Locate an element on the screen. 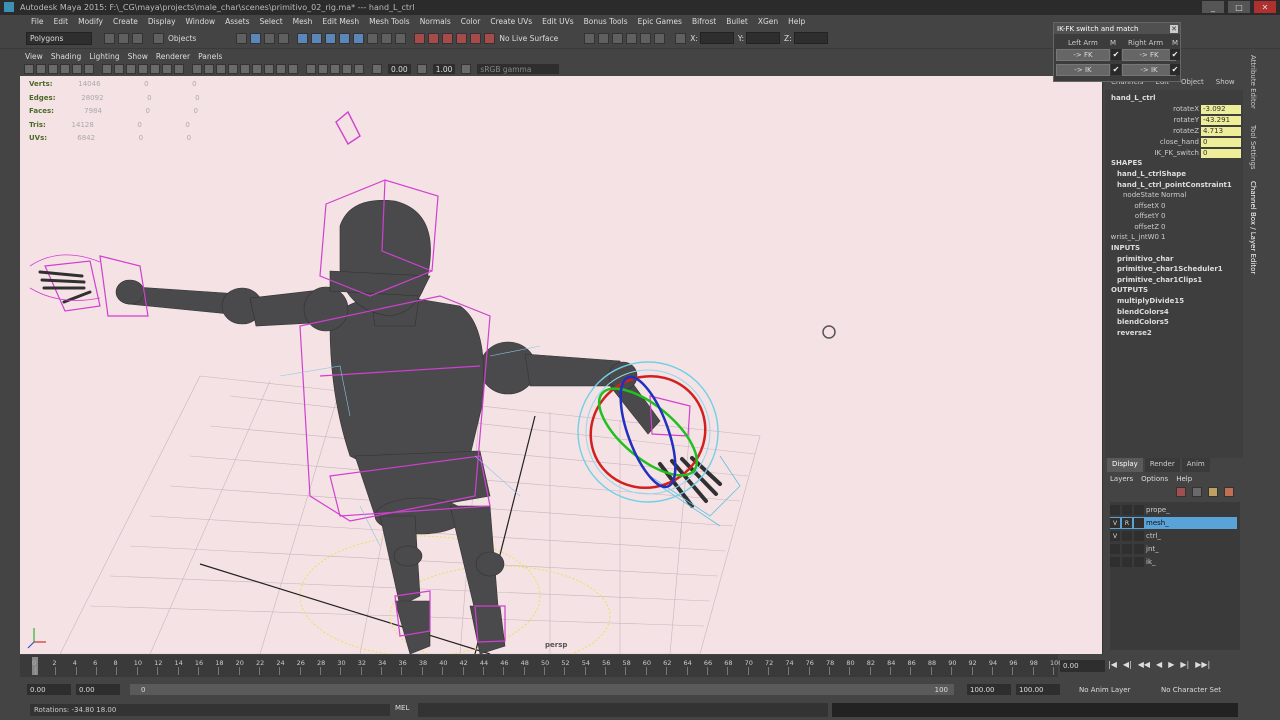 The height and width of the screenshot is (720, 1280). menu-mesh: Mesh is located at coordinates (303, 21).